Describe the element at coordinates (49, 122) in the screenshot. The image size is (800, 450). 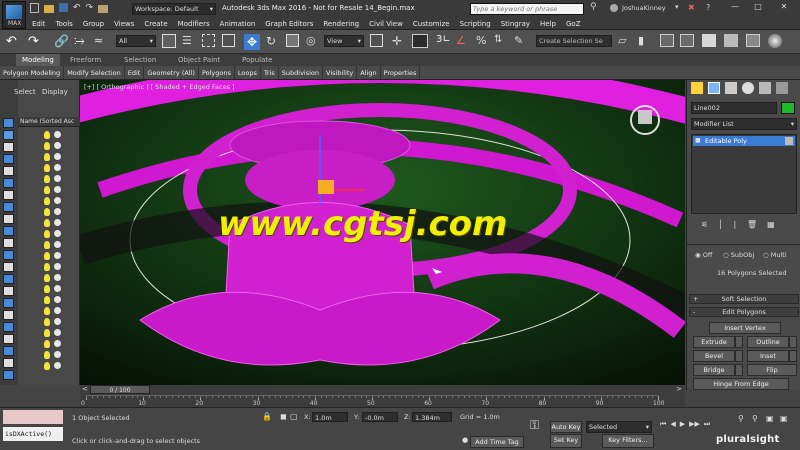
I see `scene-explorer-column-header: Name (Sorted Asc` at that location.